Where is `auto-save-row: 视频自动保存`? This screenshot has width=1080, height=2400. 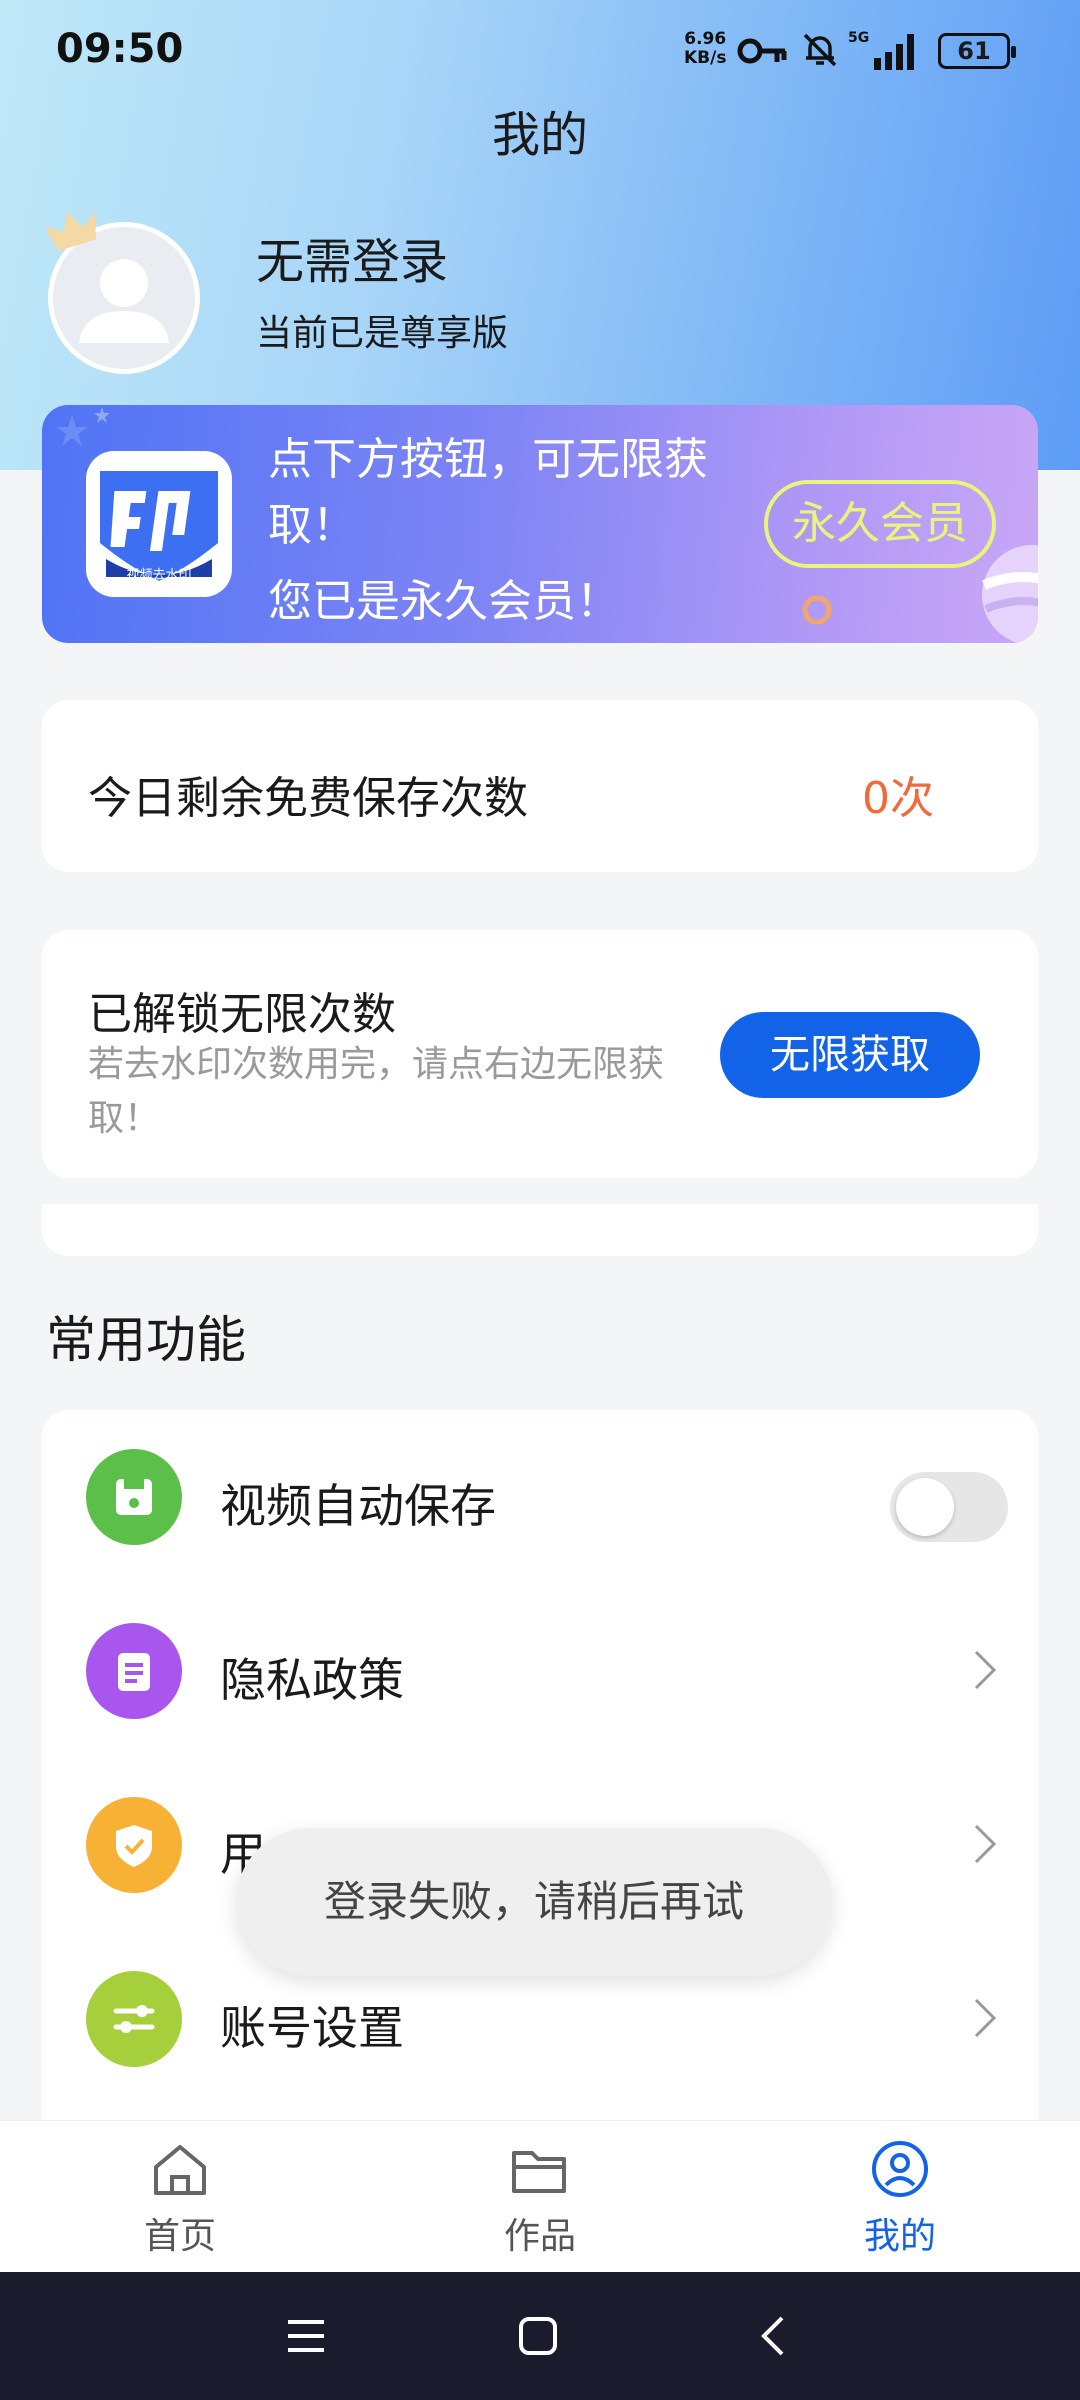 auto-save-row: 视频自动保存 is located at coordinates (540, 1497).